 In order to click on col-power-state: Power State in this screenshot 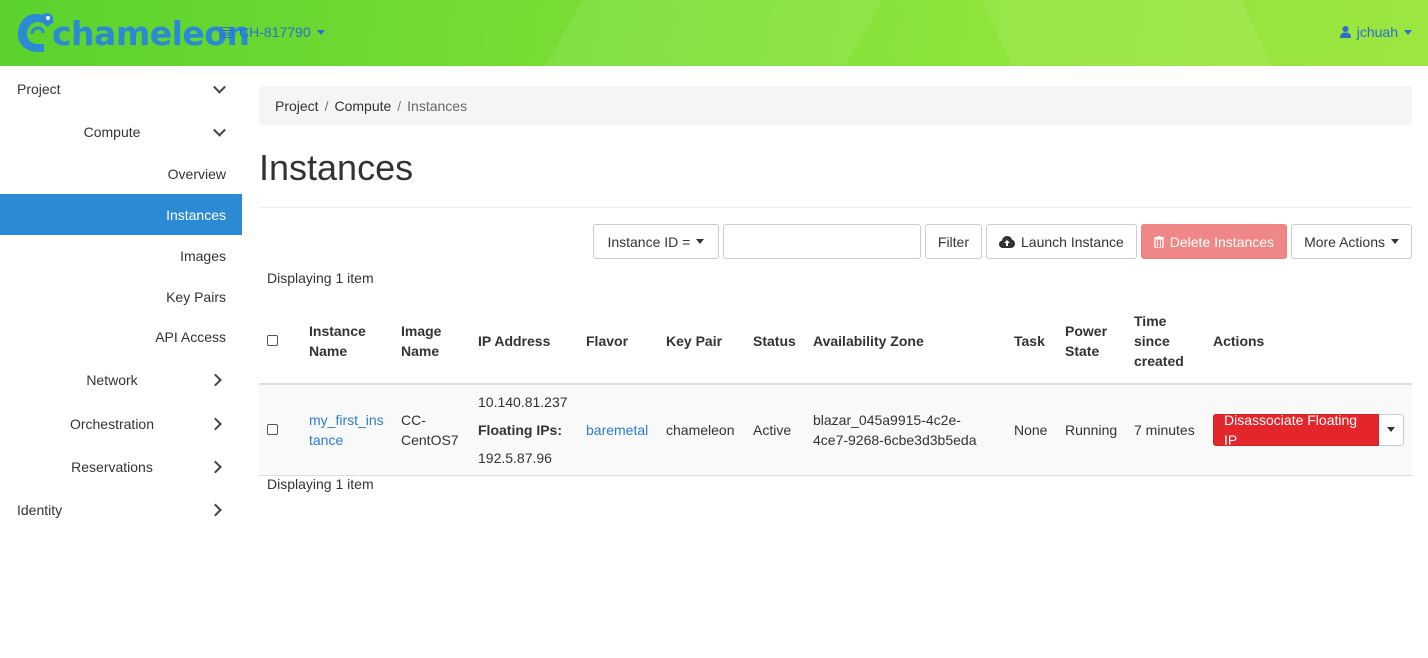, I will do `click(1091, 341)`.